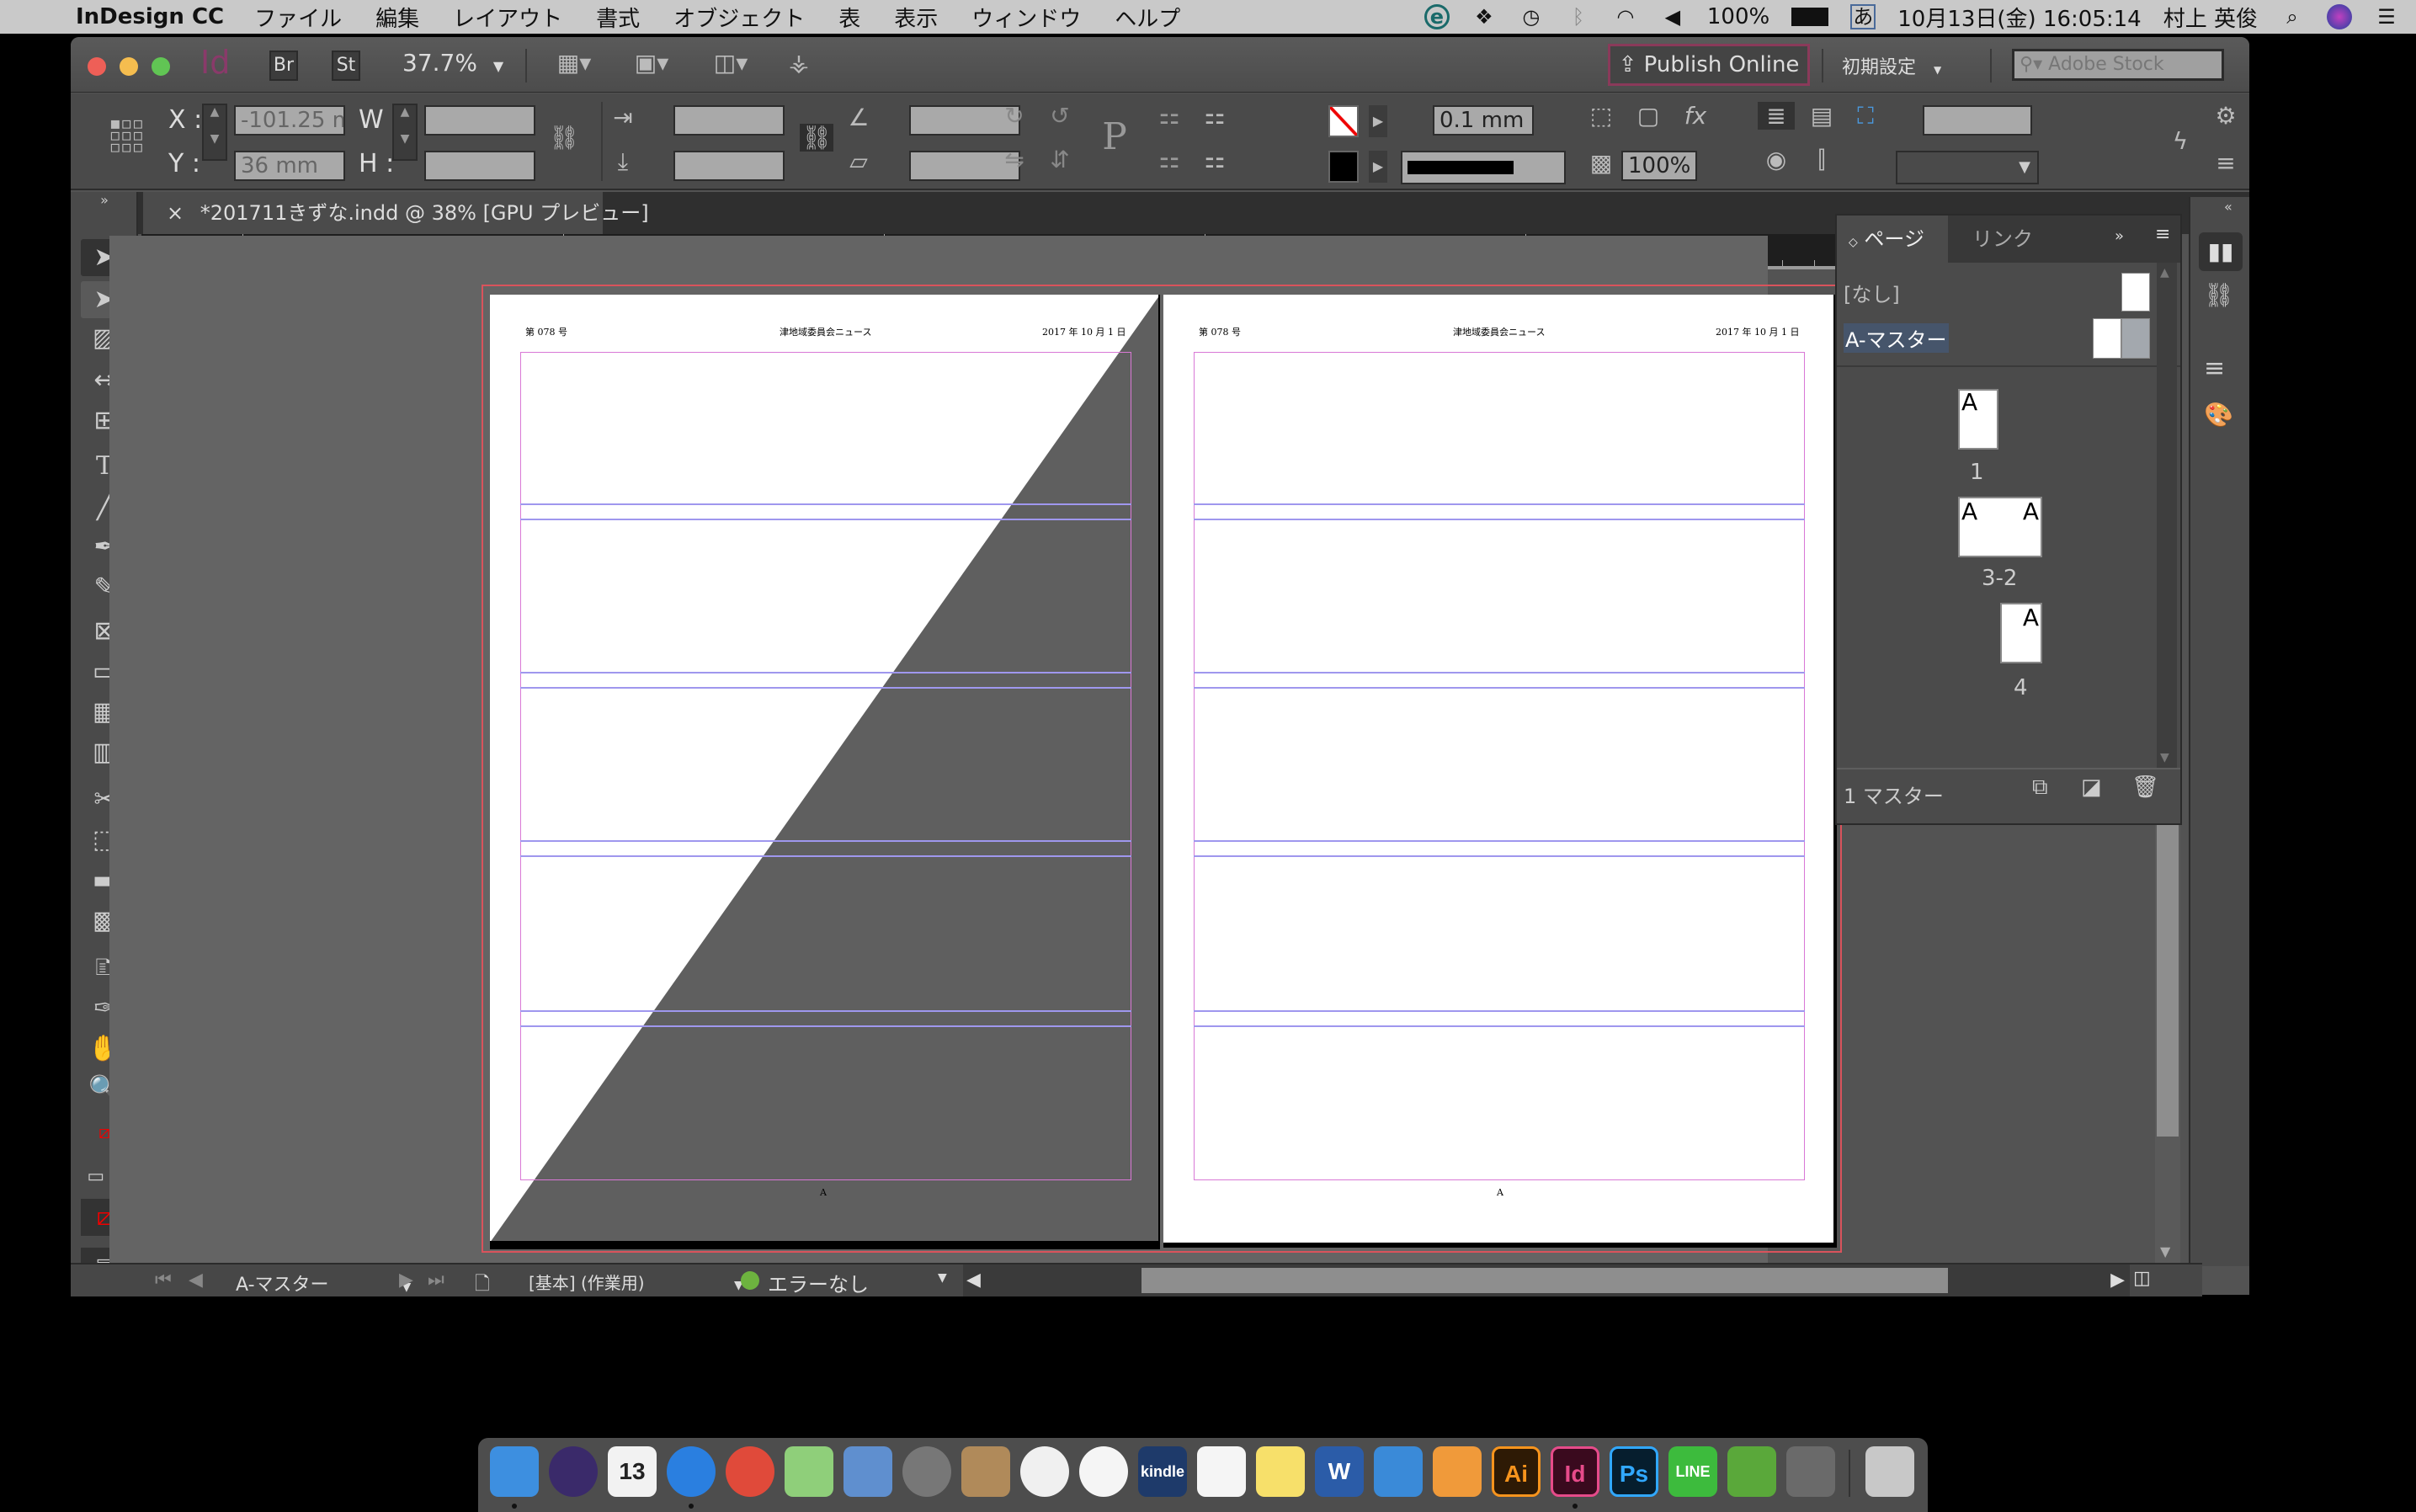  What do you see at coordinates (916, 17) in the screenshot?
I see `menu-view: 表示` at bounding box center [916, 17].